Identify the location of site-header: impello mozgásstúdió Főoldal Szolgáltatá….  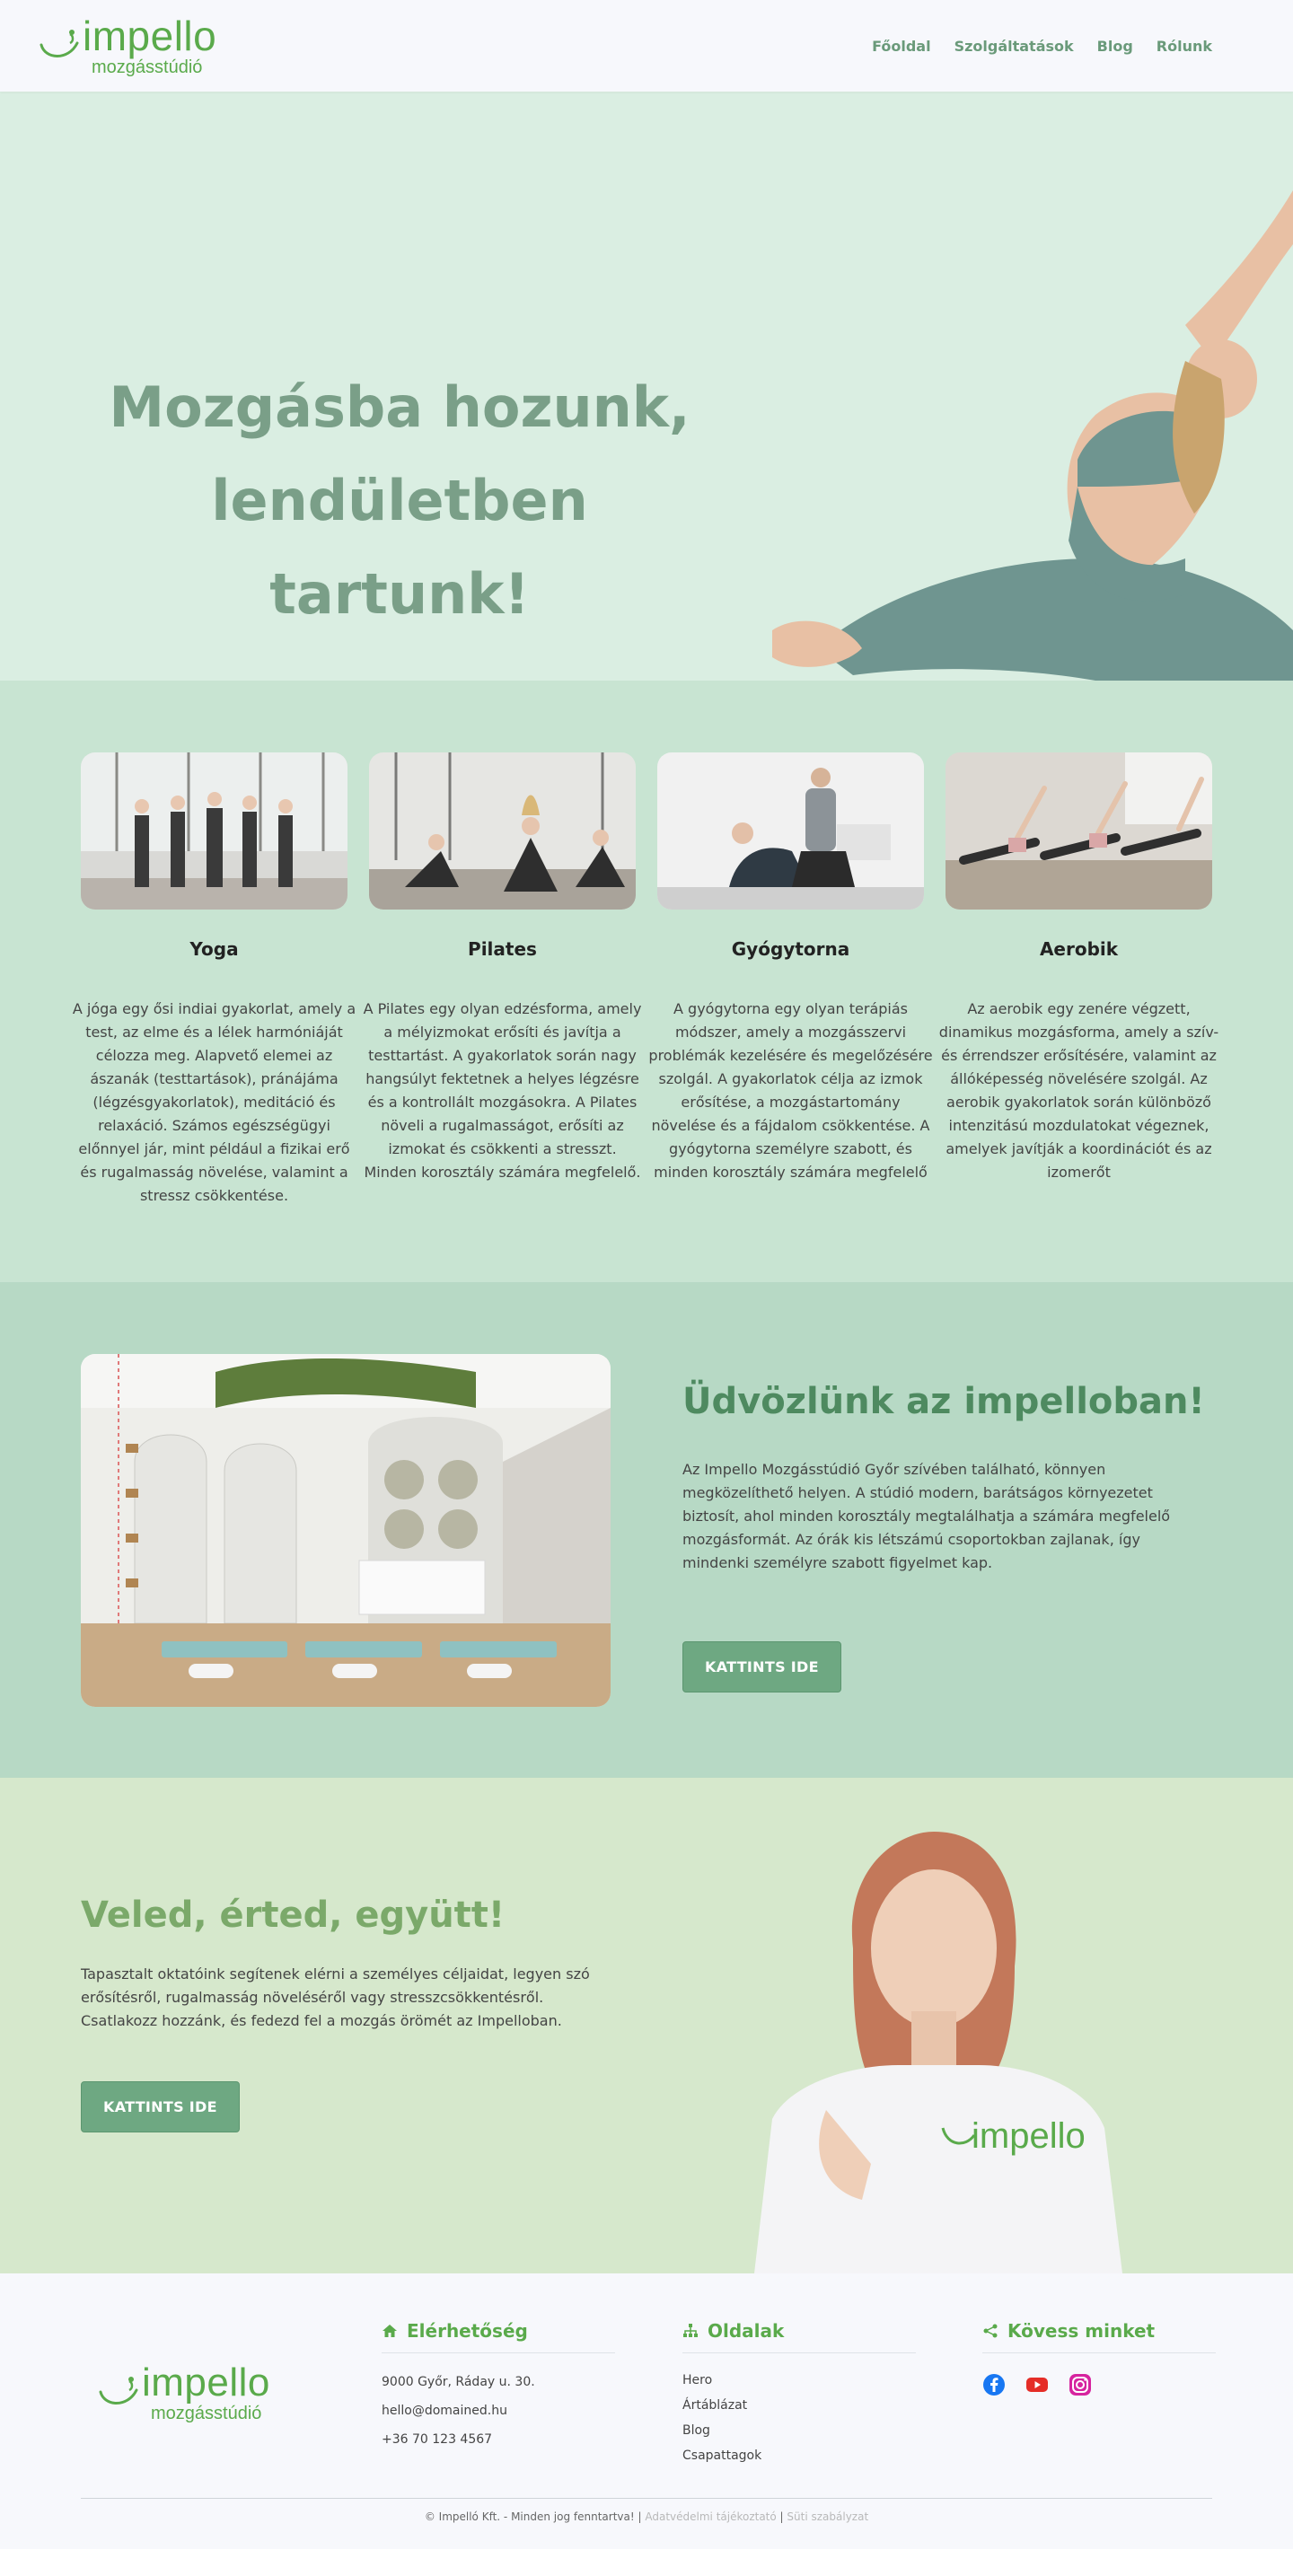
(646, 46).